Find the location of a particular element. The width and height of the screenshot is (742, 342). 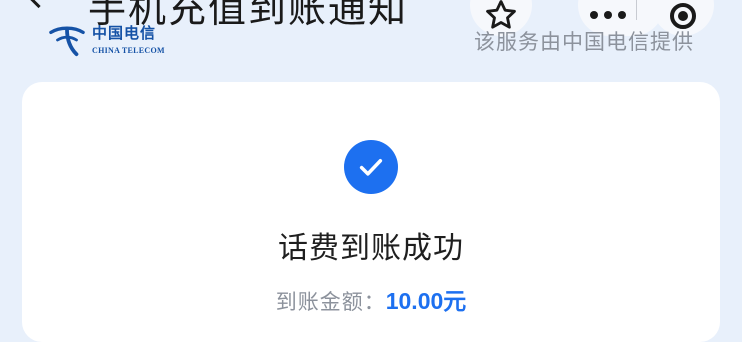

amount-value: 10.00元 is located at coordinates (426, 301).